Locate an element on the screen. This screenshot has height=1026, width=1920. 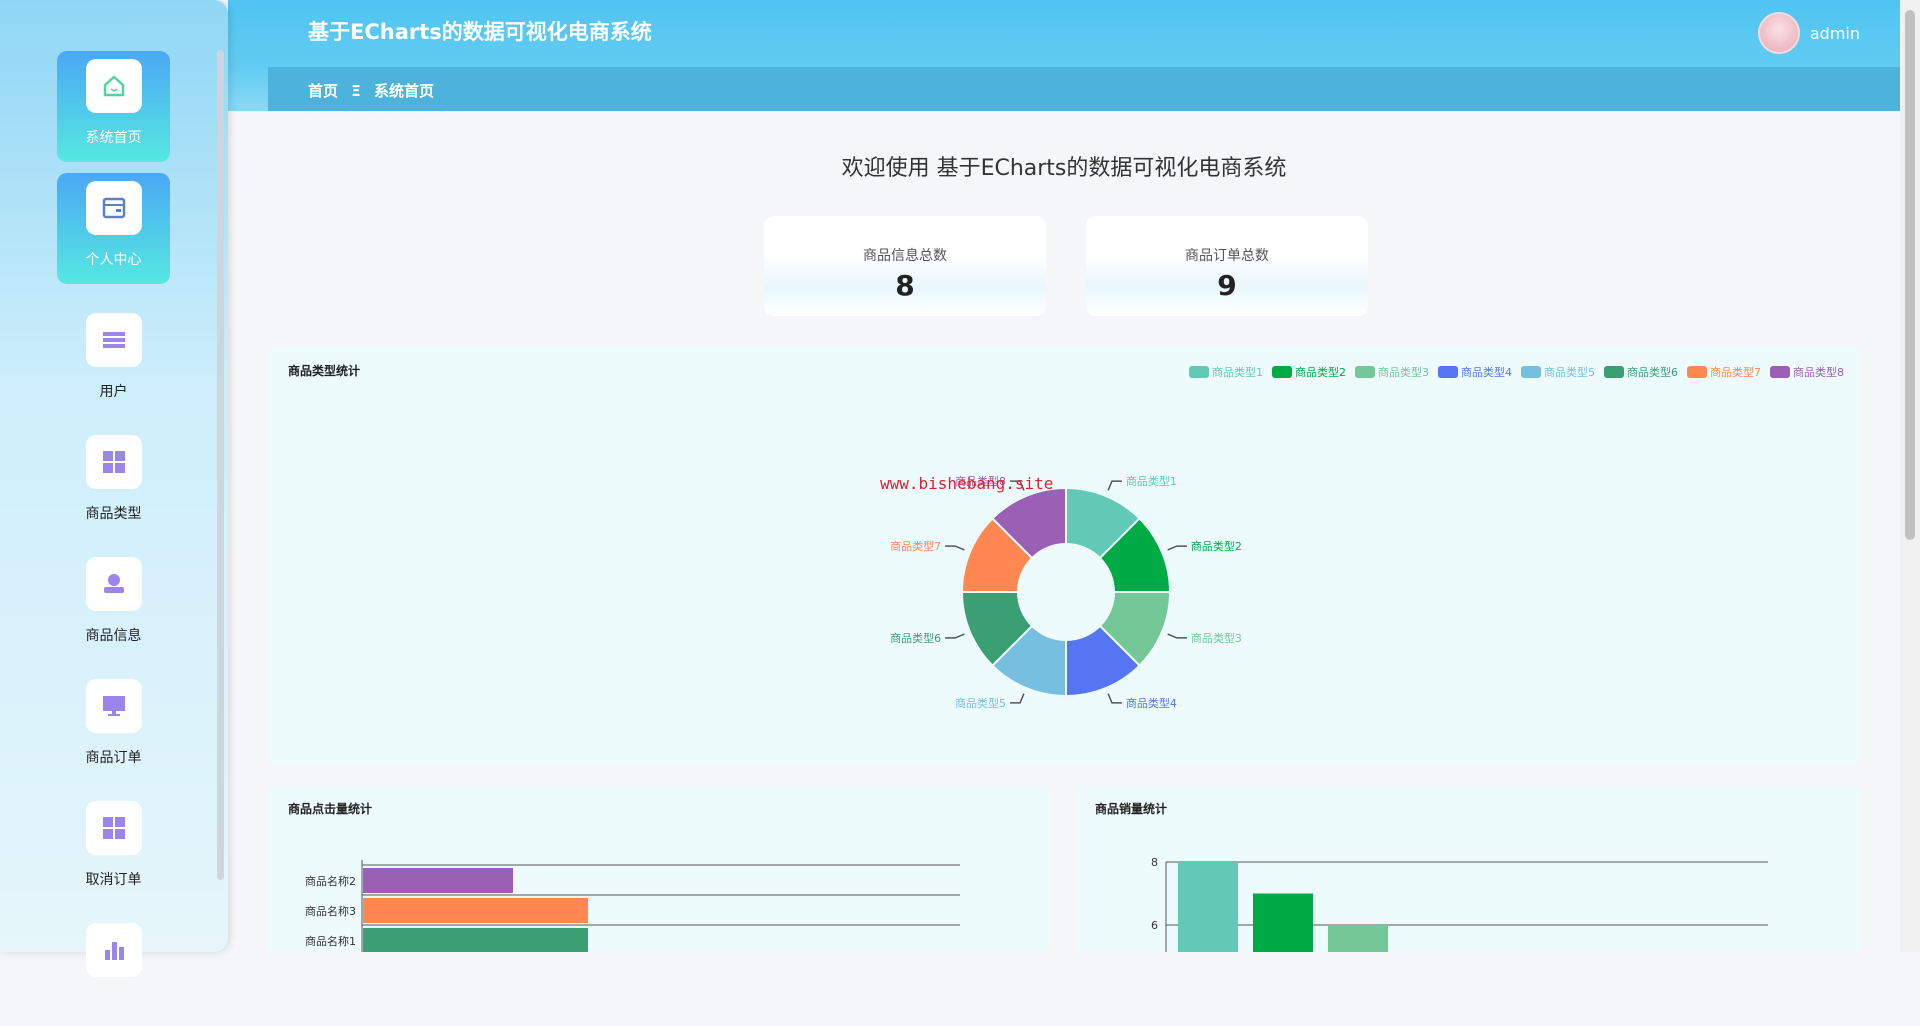
stat-label: 商品订单总数 is located at coordinates (1227, 256).